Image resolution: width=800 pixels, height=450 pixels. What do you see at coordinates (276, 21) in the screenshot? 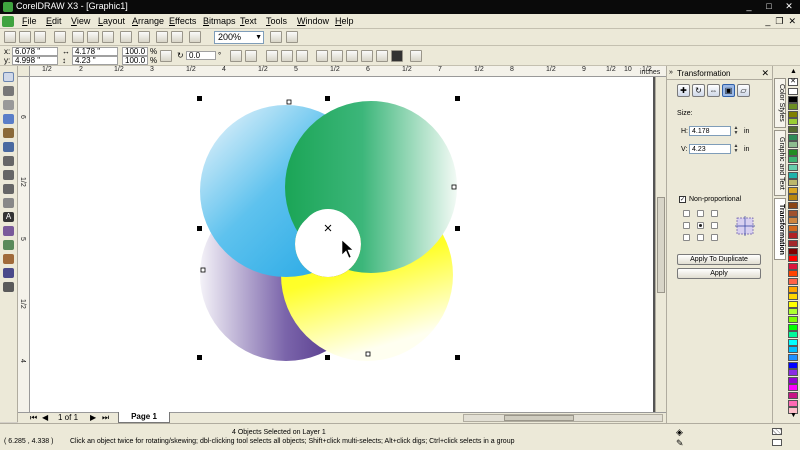
I see `menu-tools: Tools` at bounding box center [276, 21].